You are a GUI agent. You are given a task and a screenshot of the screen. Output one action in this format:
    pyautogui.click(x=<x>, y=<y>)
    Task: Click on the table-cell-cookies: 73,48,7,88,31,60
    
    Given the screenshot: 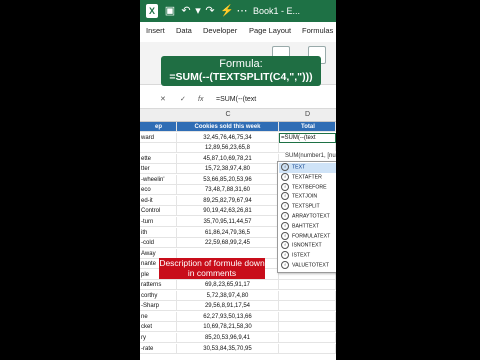 What is the action you would take?
    pyautogui.click(x=228, y=190)
    